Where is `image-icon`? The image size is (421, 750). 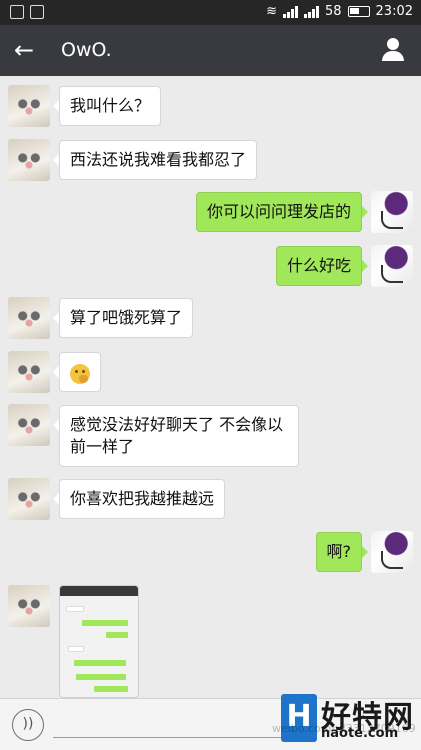 image-icon is located at coordinates (37, 12).